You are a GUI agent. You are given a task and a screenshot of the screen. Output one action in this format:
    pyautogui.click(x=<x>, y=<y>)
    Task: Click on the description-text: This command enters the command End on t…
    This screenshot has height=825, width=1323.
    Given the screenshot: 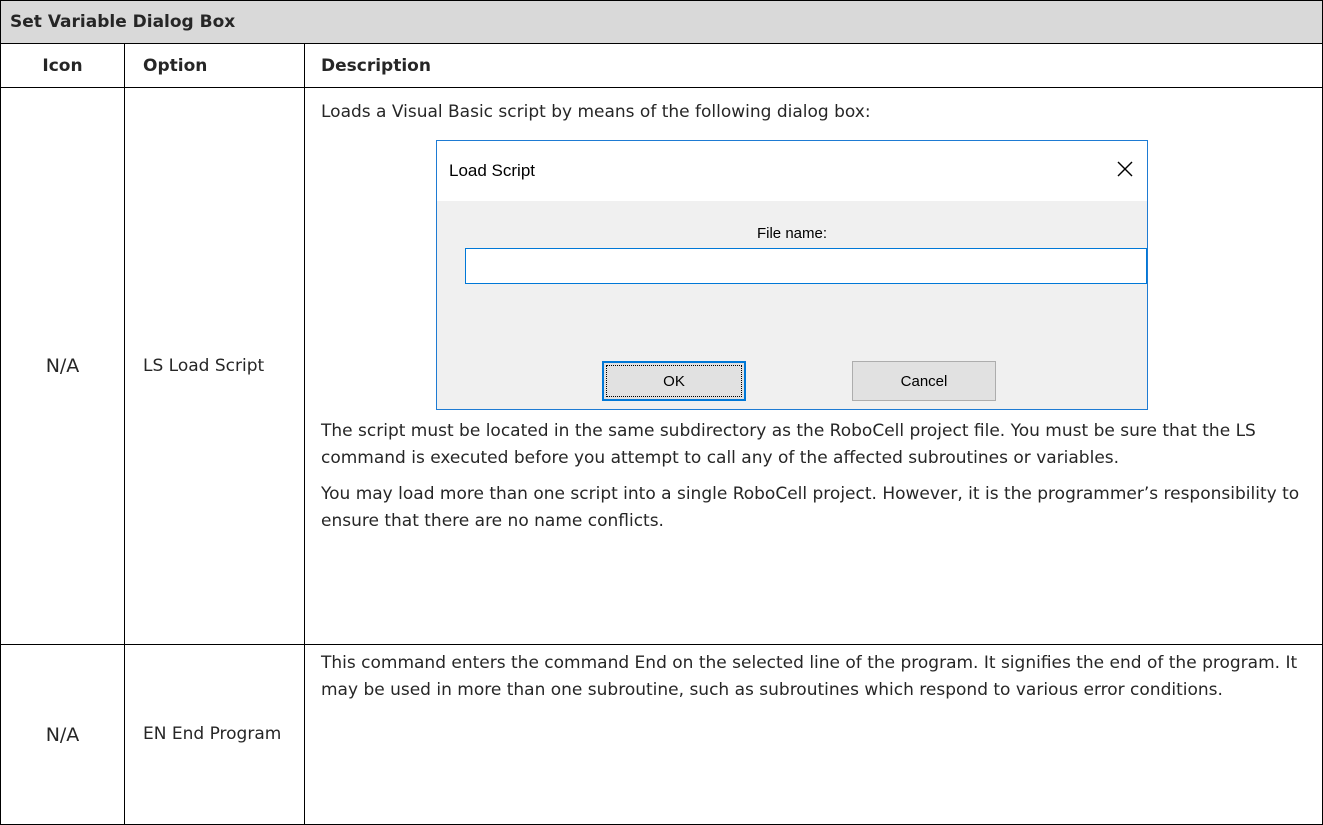 What is the action you would take?
    pyautogui.click(x=809, y=676)
    